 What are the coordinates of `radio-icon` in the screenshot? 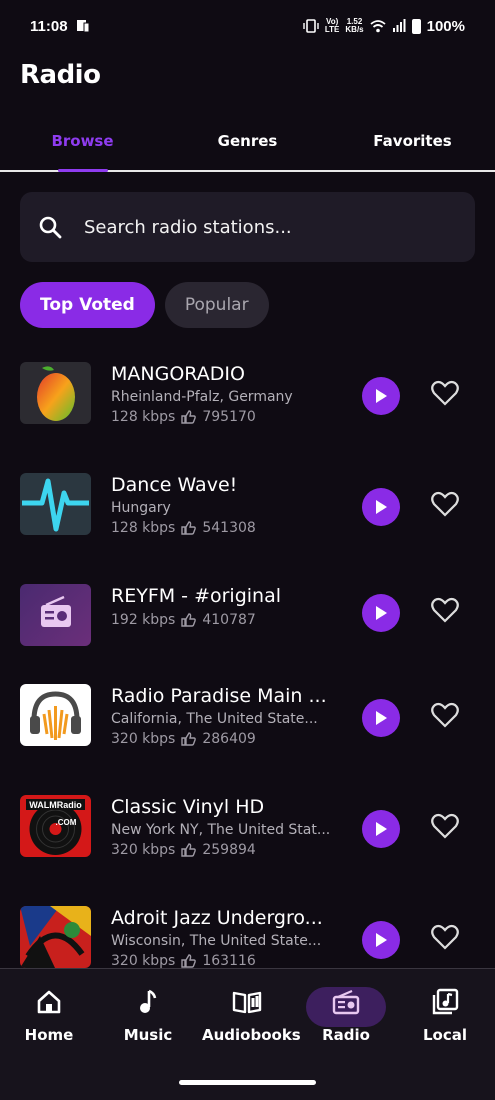 It's located at (346, 1002).